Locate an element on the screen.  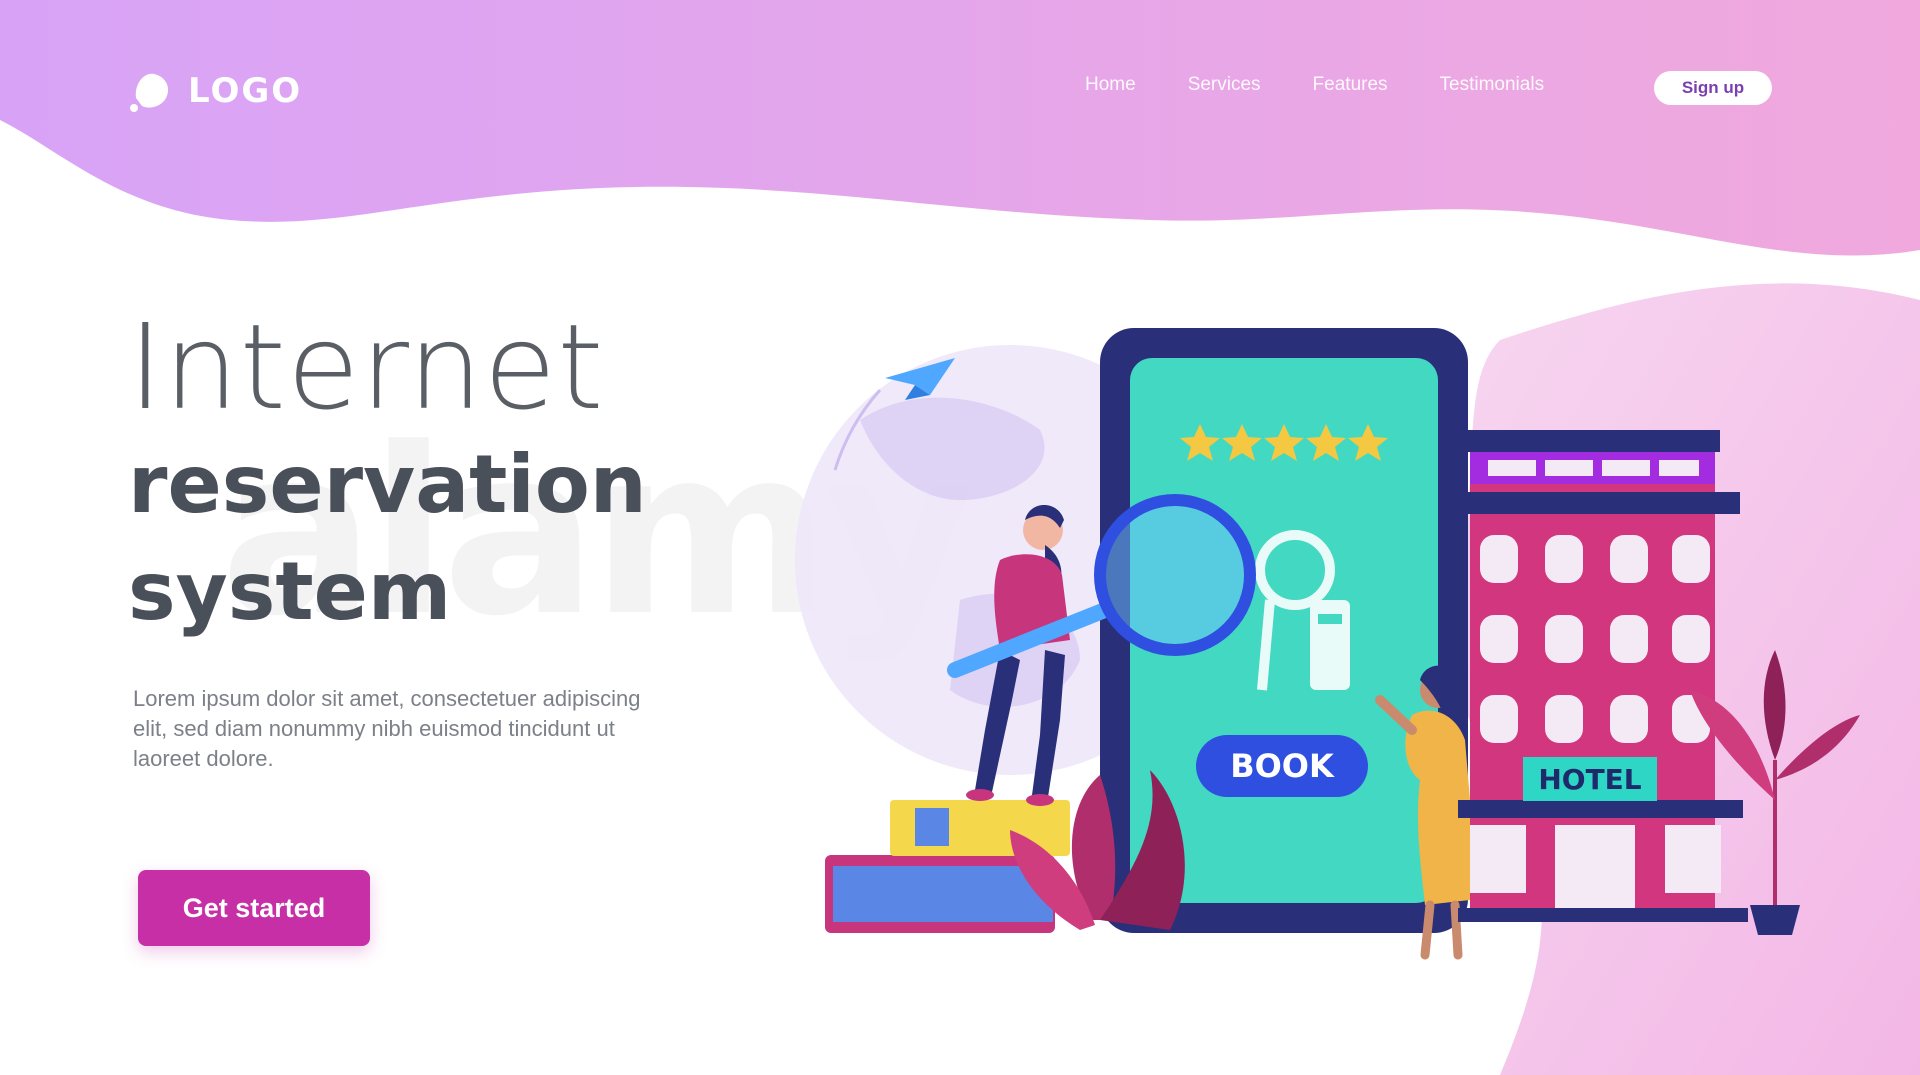
book-button: BOOK is located at coordinates (1282, 766).